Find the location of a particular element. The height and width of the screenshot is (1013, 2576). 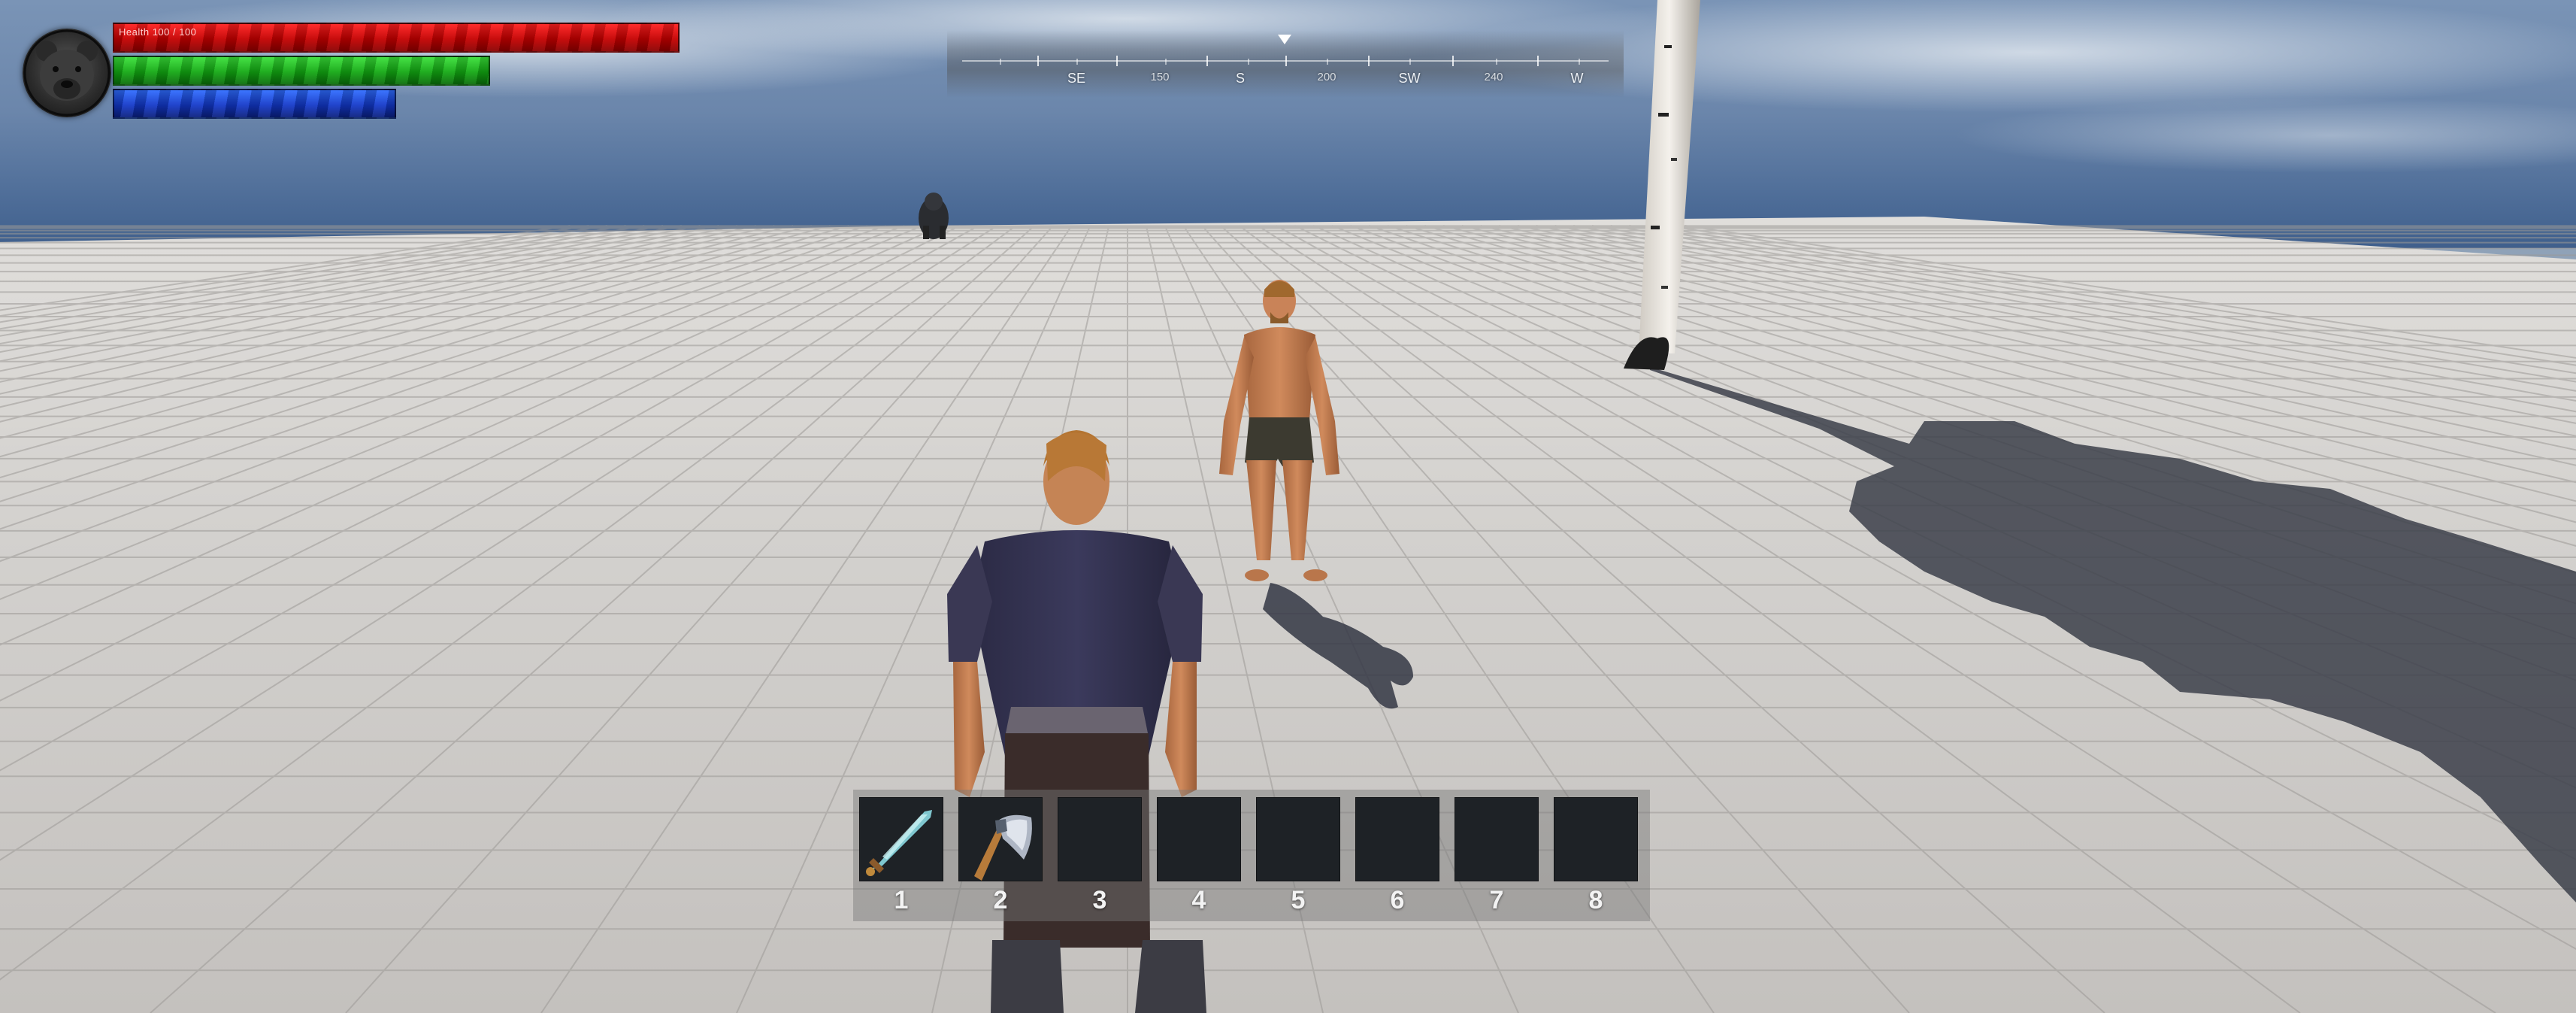

hotbar-slot-number: 3 is located at coordinates (1099, 900).